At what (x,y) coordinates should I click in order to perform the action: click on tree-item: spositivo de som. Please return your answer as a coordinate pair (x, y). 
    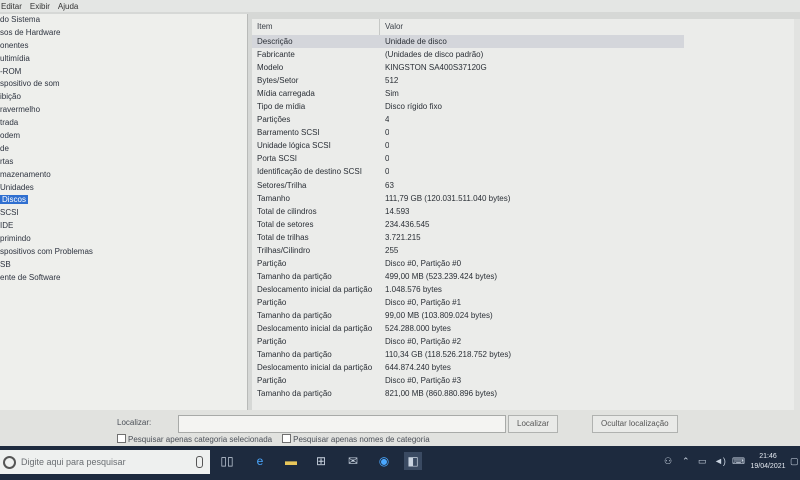
    Looking at the image, I should click on (123, 84).